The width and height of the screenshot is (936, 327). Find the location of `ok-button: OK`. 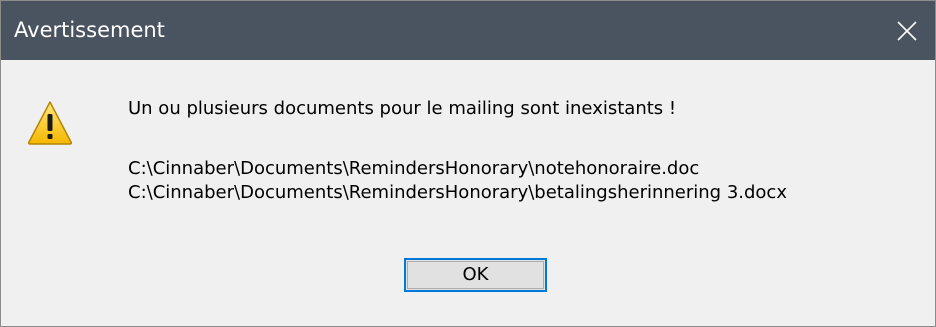

ok-button: OK is located at coordinates (475, 275).